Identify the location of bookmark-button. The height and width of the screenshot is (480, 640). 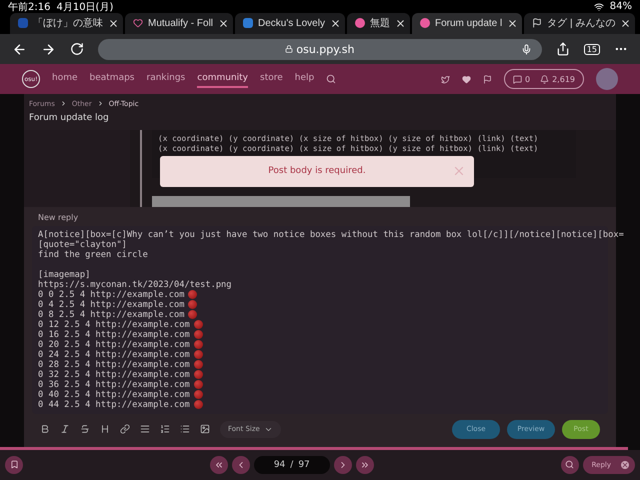
(14, 465).